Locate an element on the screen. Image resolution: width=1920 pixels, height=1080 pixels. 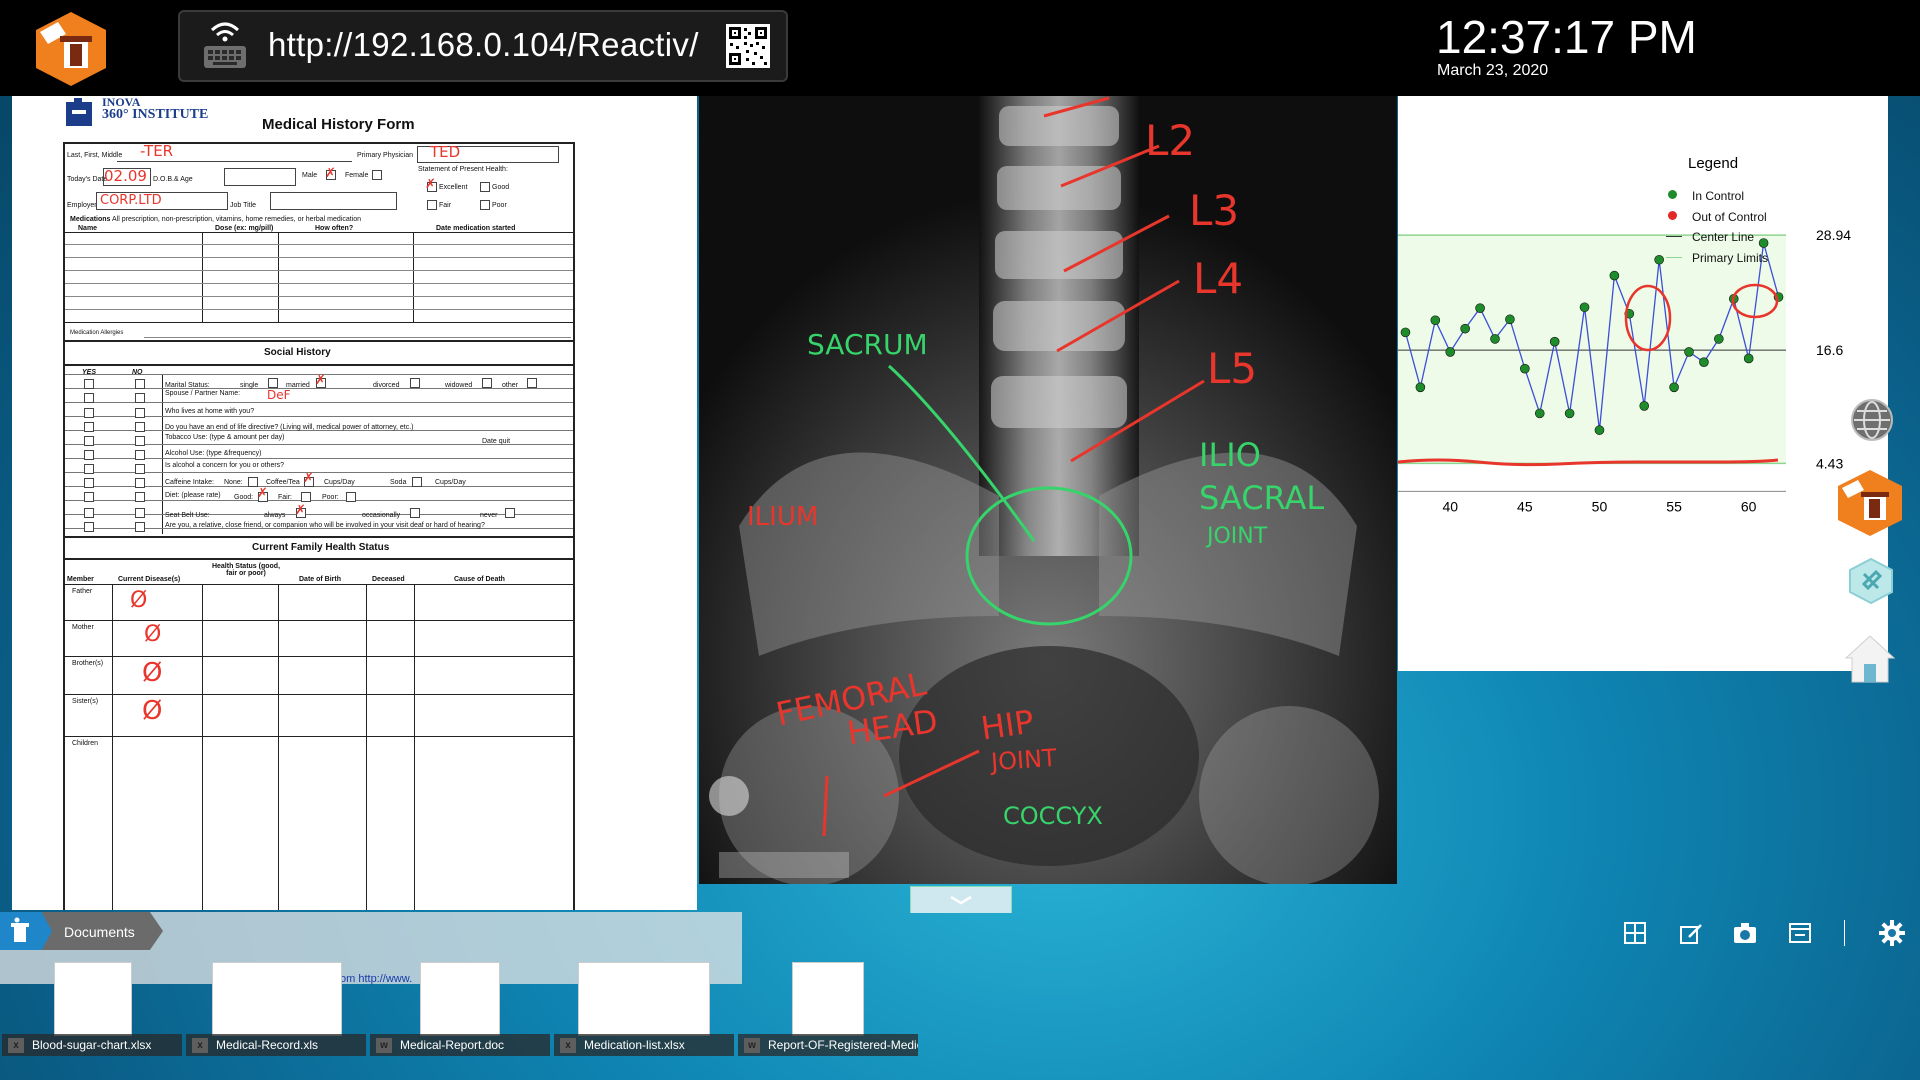
collapse-panel-tab is located at coordinates (961, 899).